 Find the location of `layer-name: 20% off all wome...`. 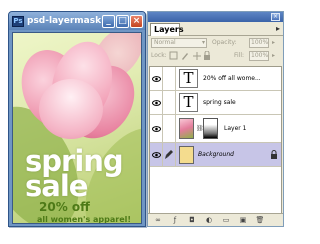

layer-name: 20% off all wome... is located at coordinates (232, 79).